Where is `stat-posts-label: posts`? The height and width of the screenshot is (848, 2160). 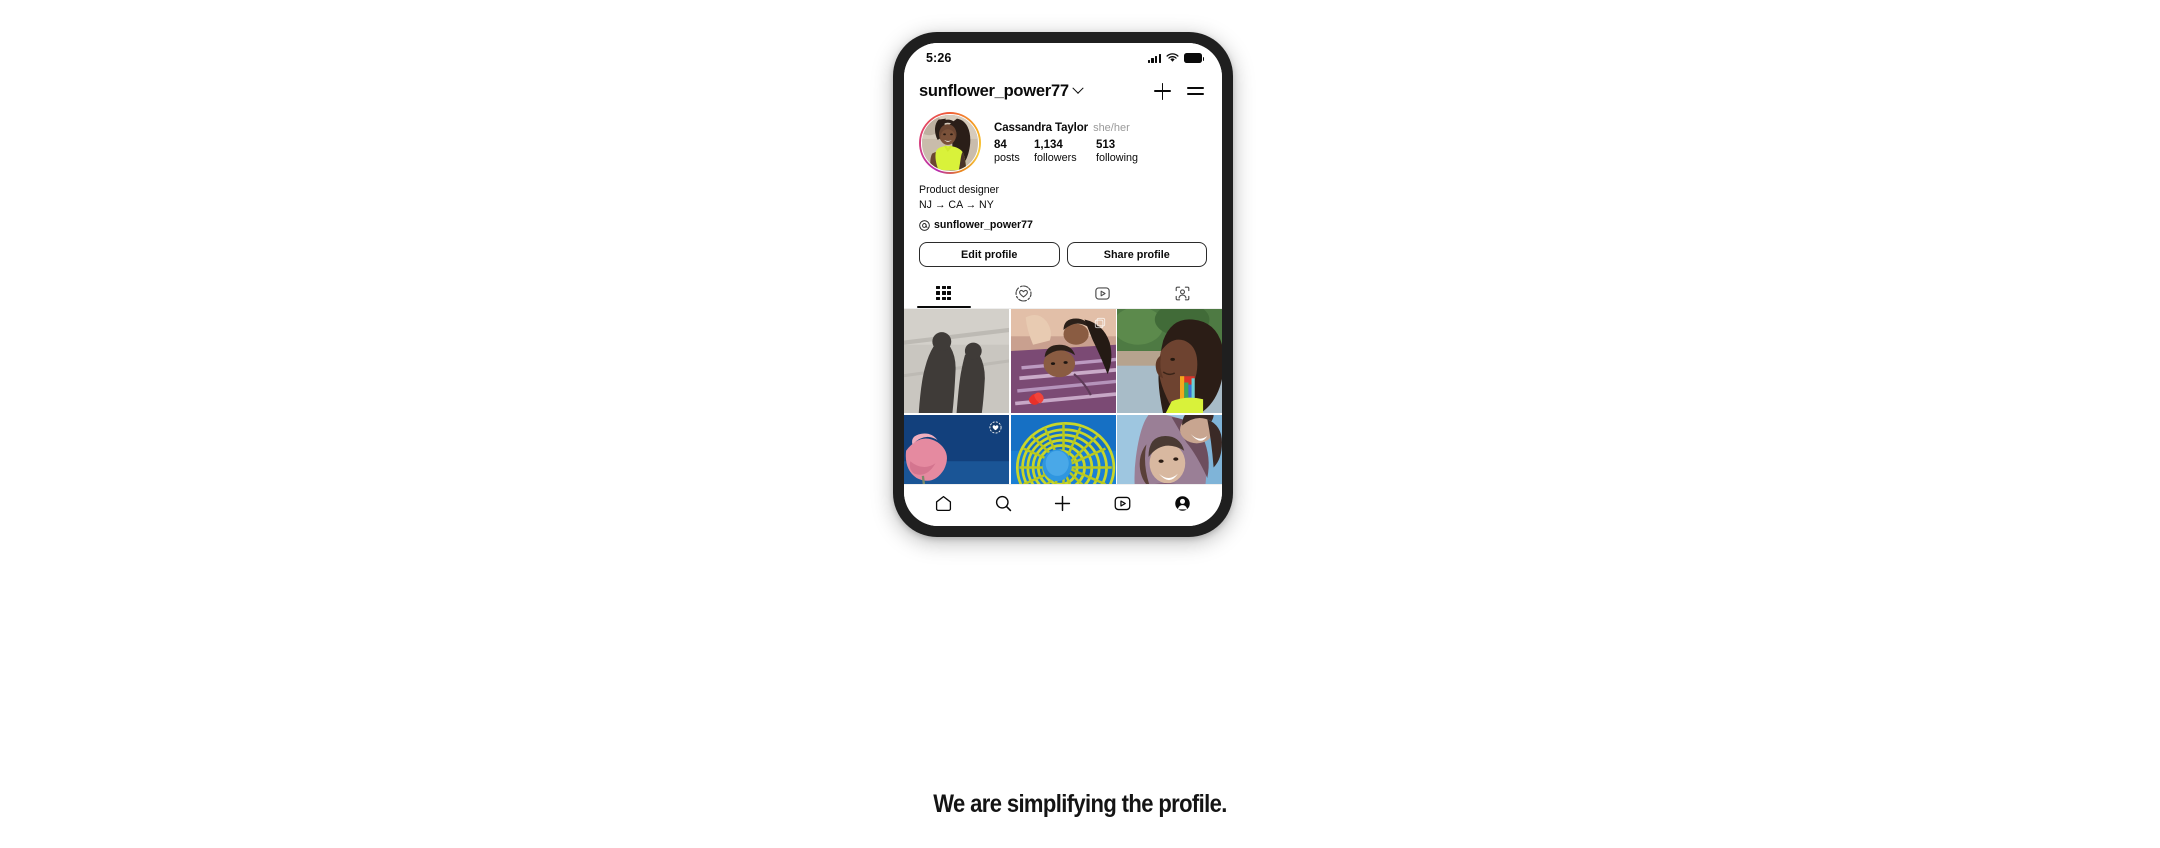 stat-posts-label: posts is located at coordinates (1007, 157).